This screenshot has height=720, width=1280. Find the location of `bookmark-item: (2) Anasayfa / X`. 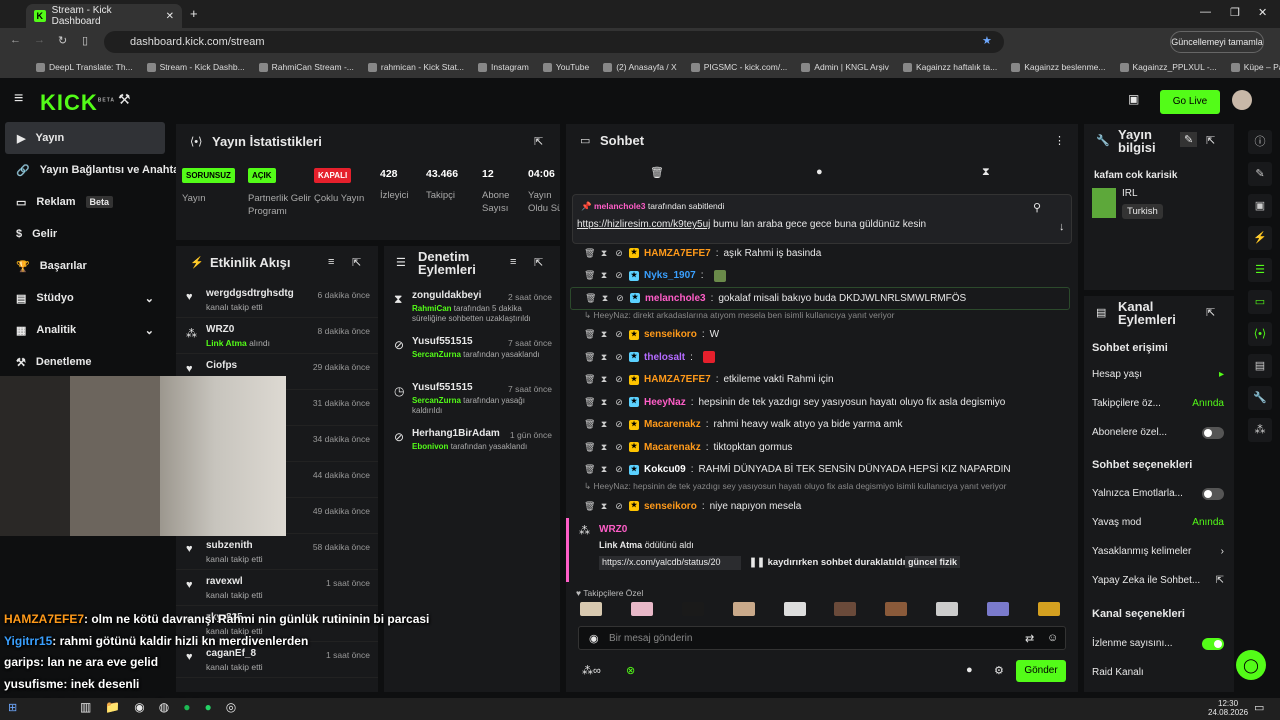

bookmark-item: (2) Anasayfa / X is located at coordinates (640, 67).